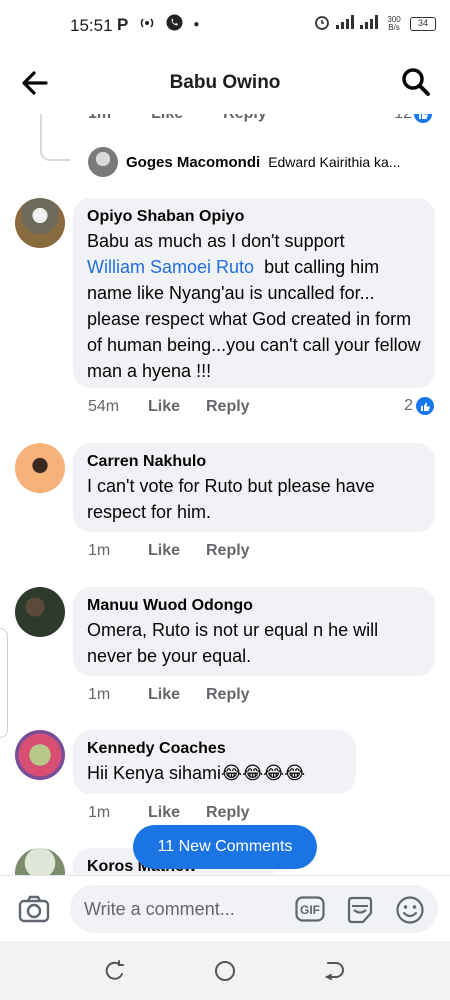 This screenshot has height=1000, width=450. Describe the element at coordinates (254, 462) in the screenshot. I see `comment-author-name: Carren Nakhulo` at that location.